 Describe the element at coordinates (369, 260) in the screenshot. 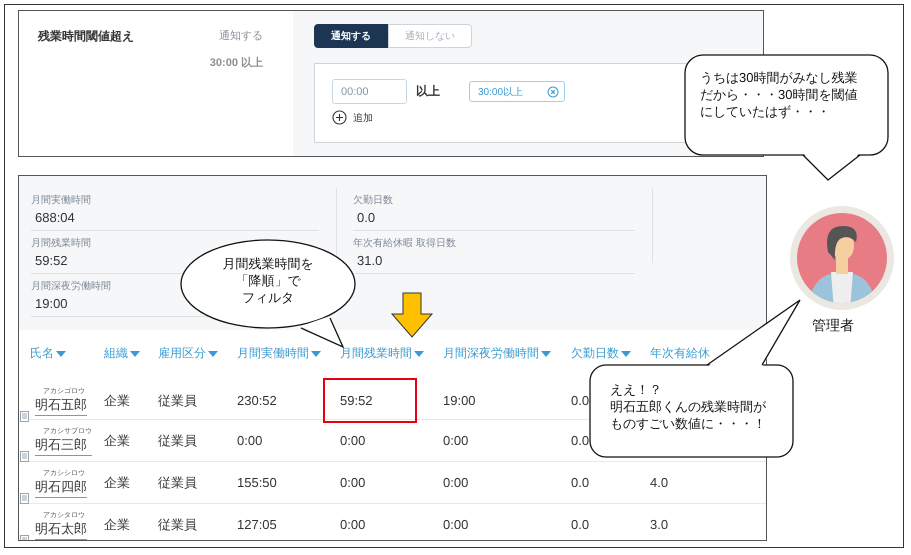

I see `stat-value: 31.0` at that location.